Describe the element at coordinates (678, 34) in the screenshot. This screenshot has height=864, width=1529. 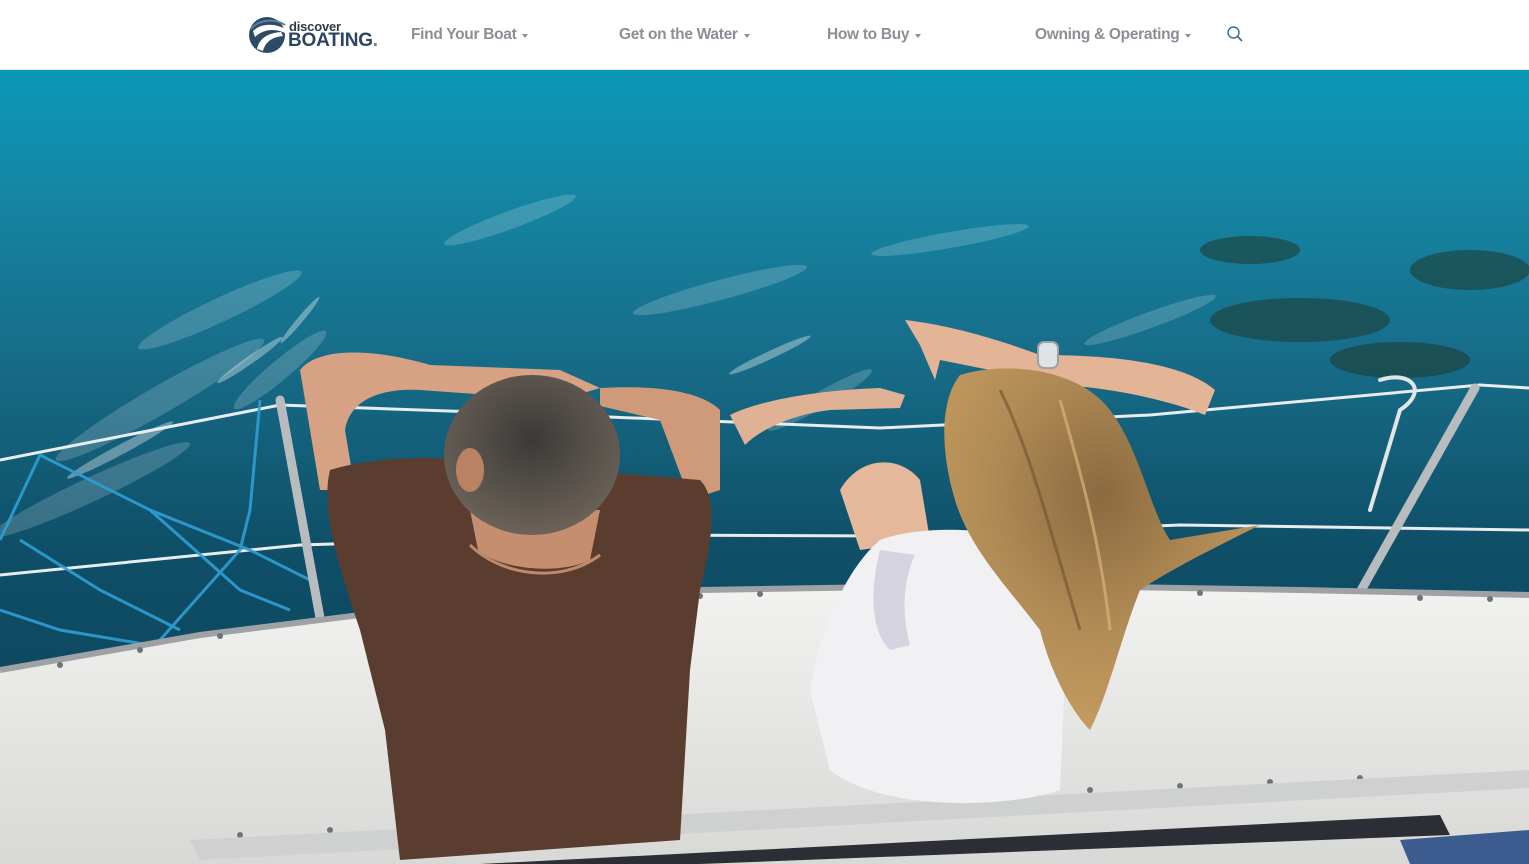
I see `nav-label: Get on the Water` at that location.